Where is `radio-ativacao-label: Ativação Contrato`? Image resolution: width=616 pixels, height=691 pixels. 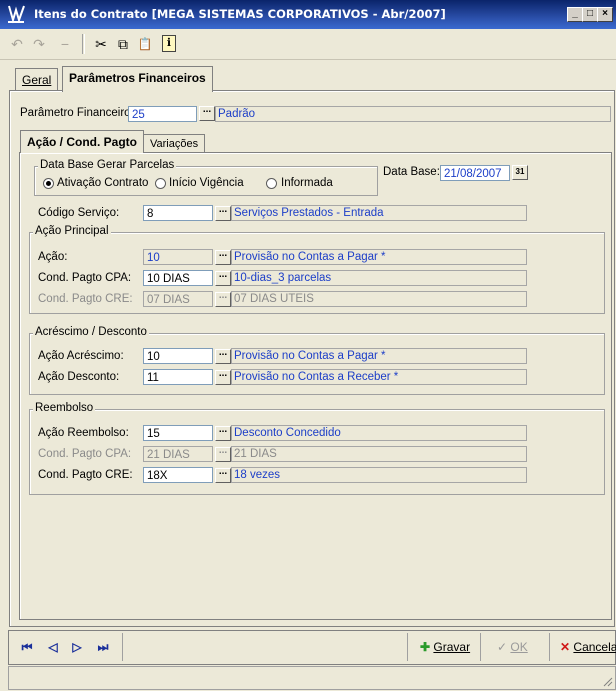
radio-ativacao-label: Ativação Contrato is located at coordinates (103, 183).